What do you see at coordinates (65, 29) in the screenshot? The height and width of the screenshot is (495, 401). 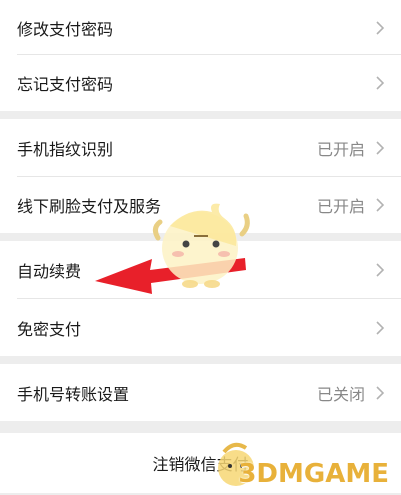 I see `row-label: 修改支付密码` at bounding box center [65, 29].